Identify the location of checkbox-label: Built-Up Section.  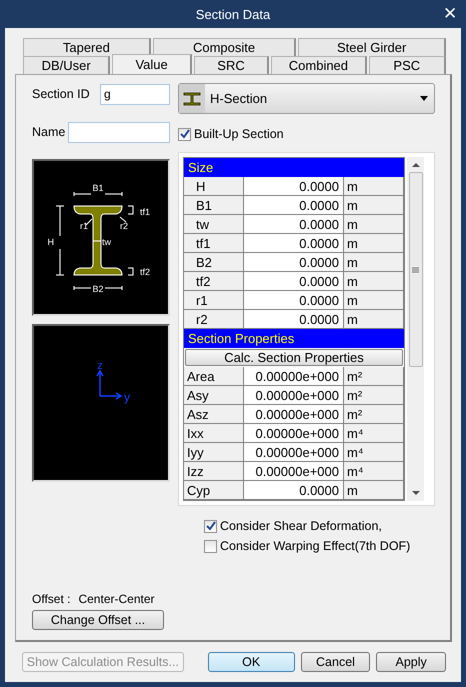
(239, 134).